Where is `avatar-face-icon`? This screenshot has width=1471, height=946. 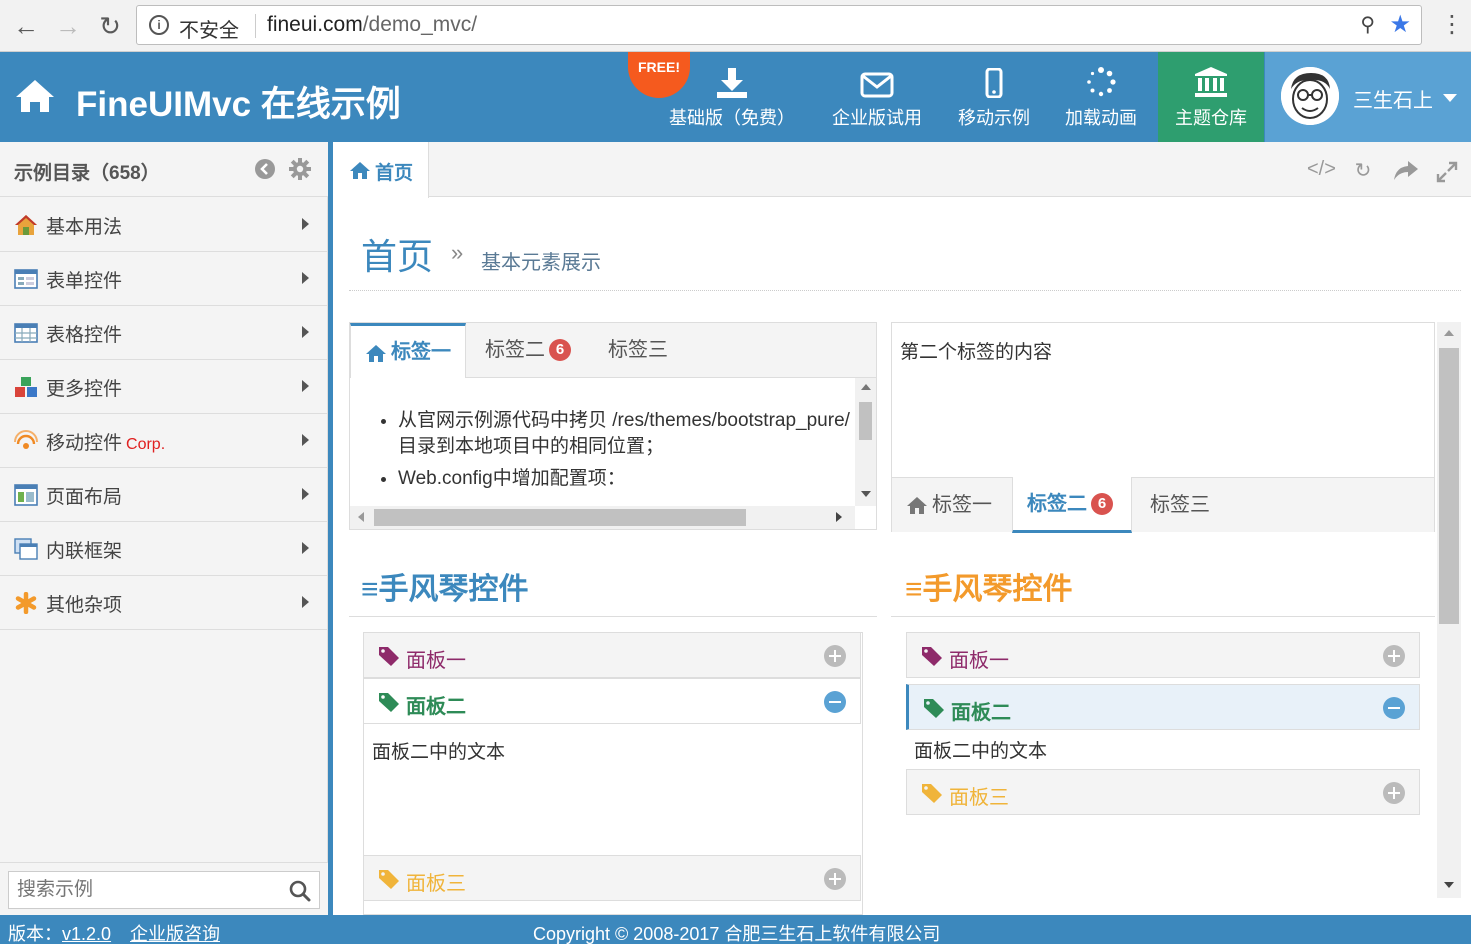
avatar-face-icon is located at coordinates (1310, 96).